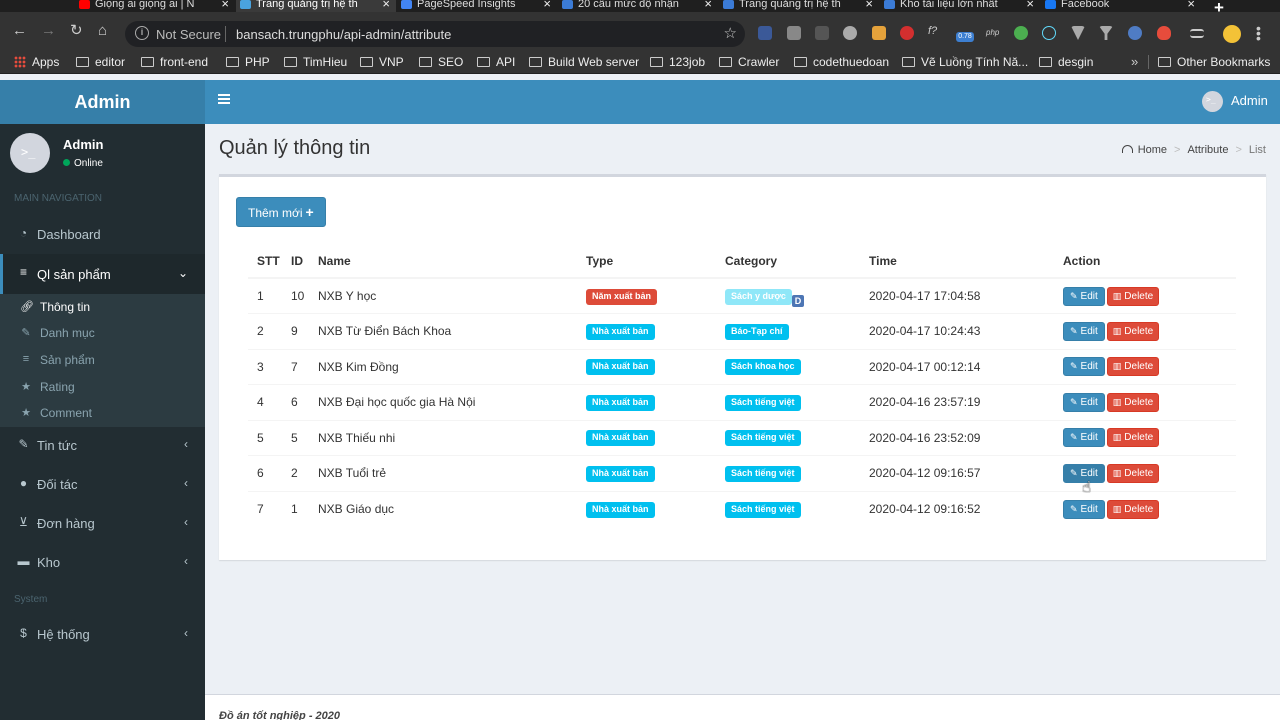 Image resolution: width=1280 pixels, height=720 pixels. I want to click on column-header-stt: STT, so click(265, 262).